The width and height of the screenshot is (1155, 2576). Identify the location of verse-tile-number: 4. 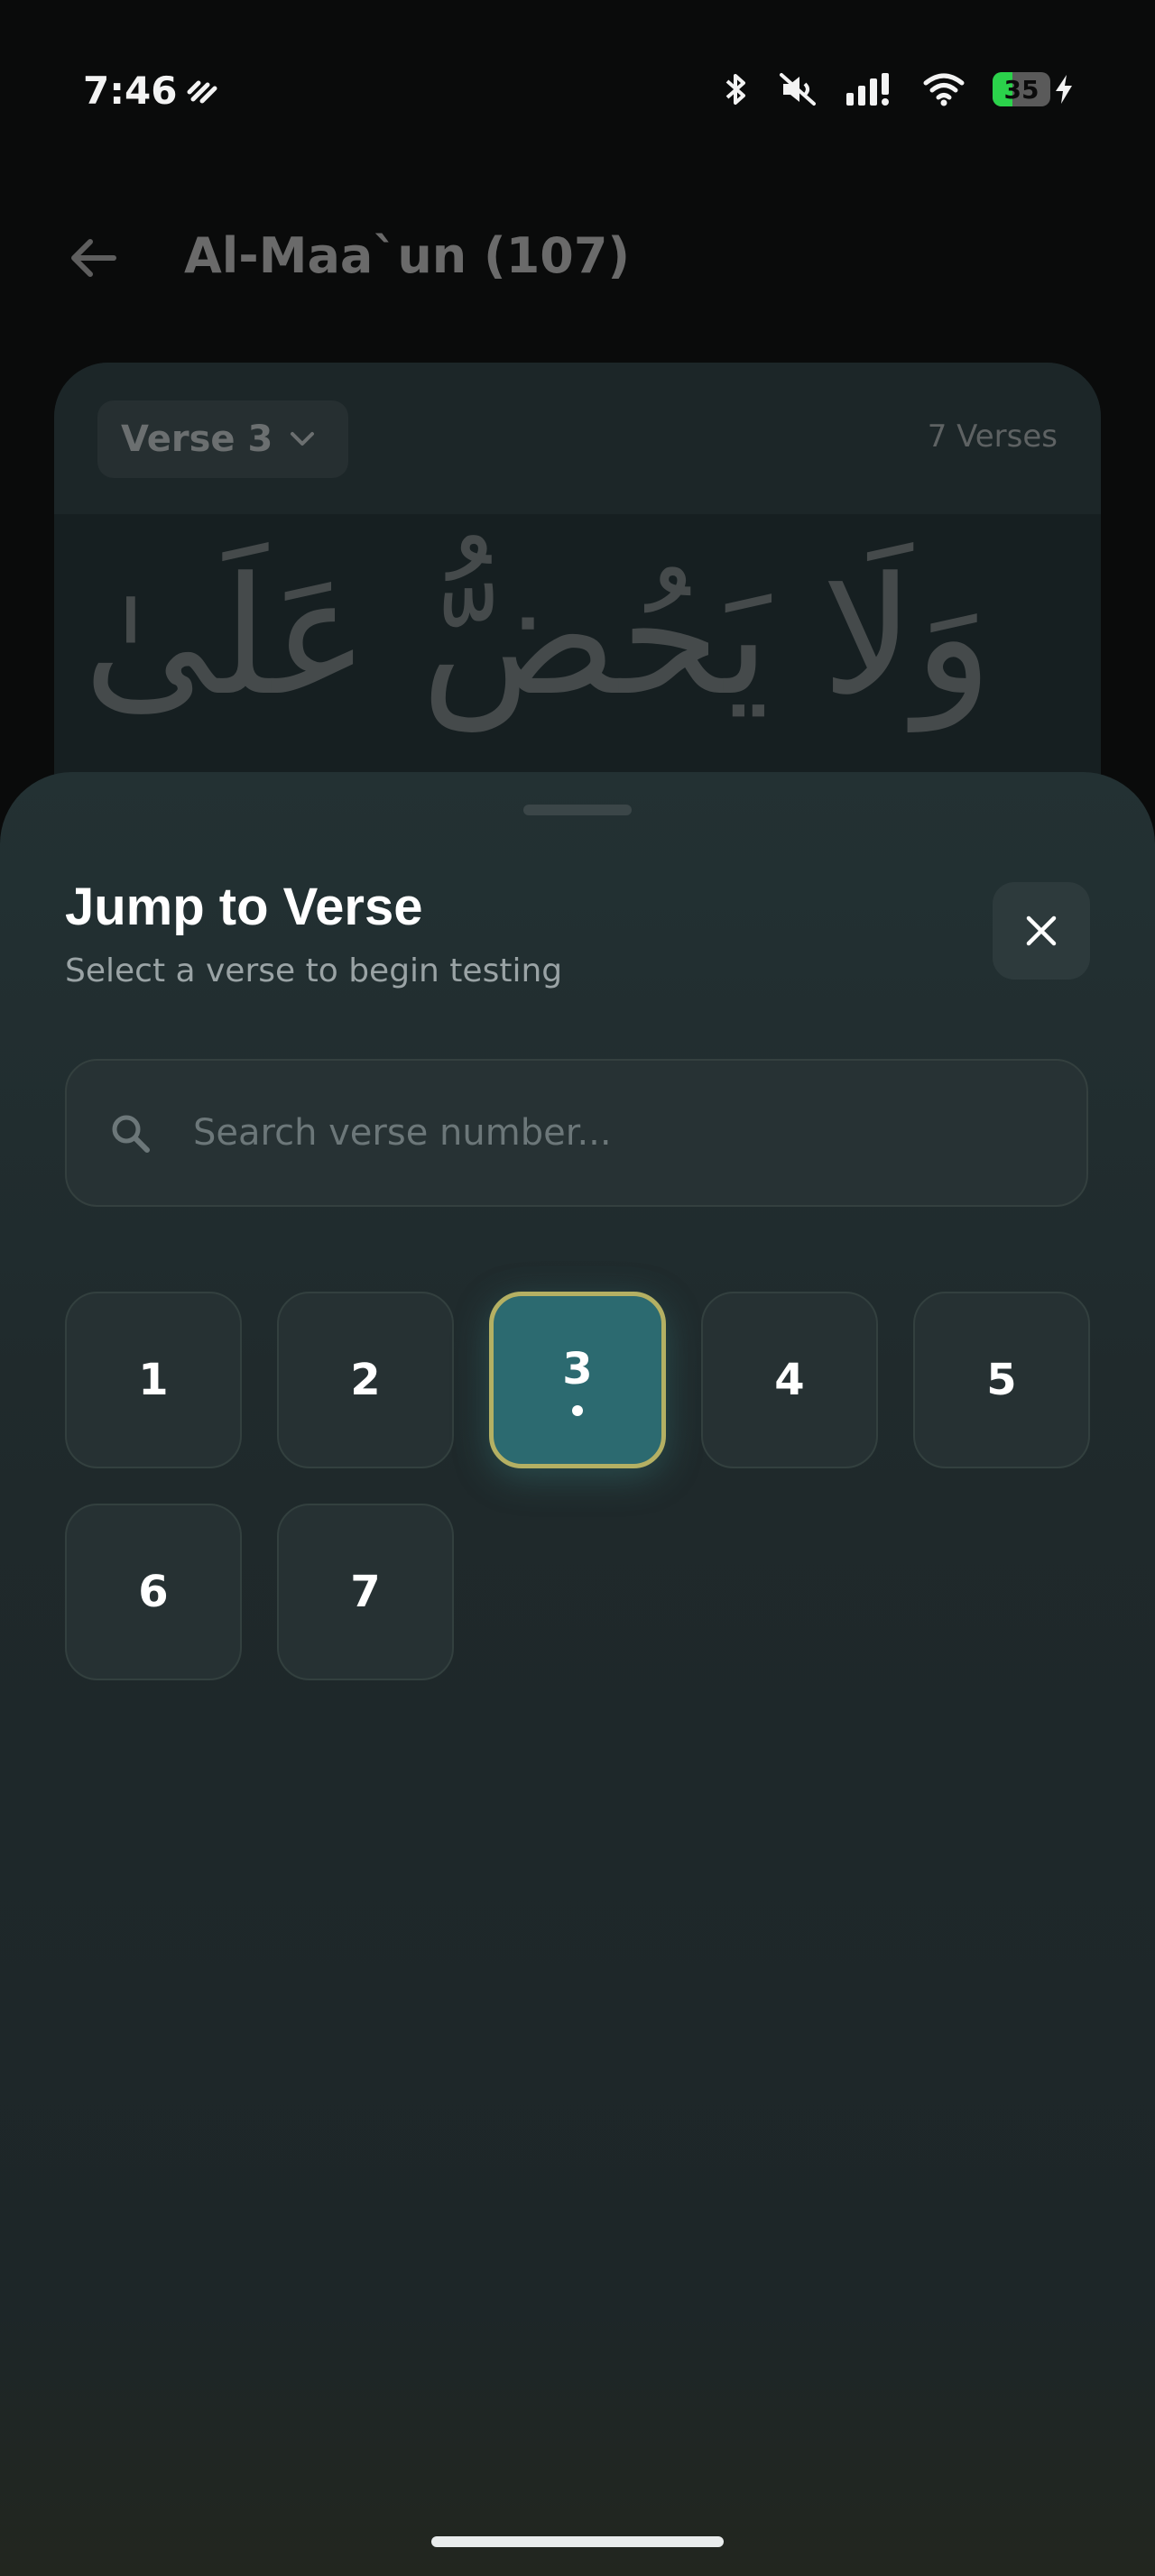
(789, 1380).